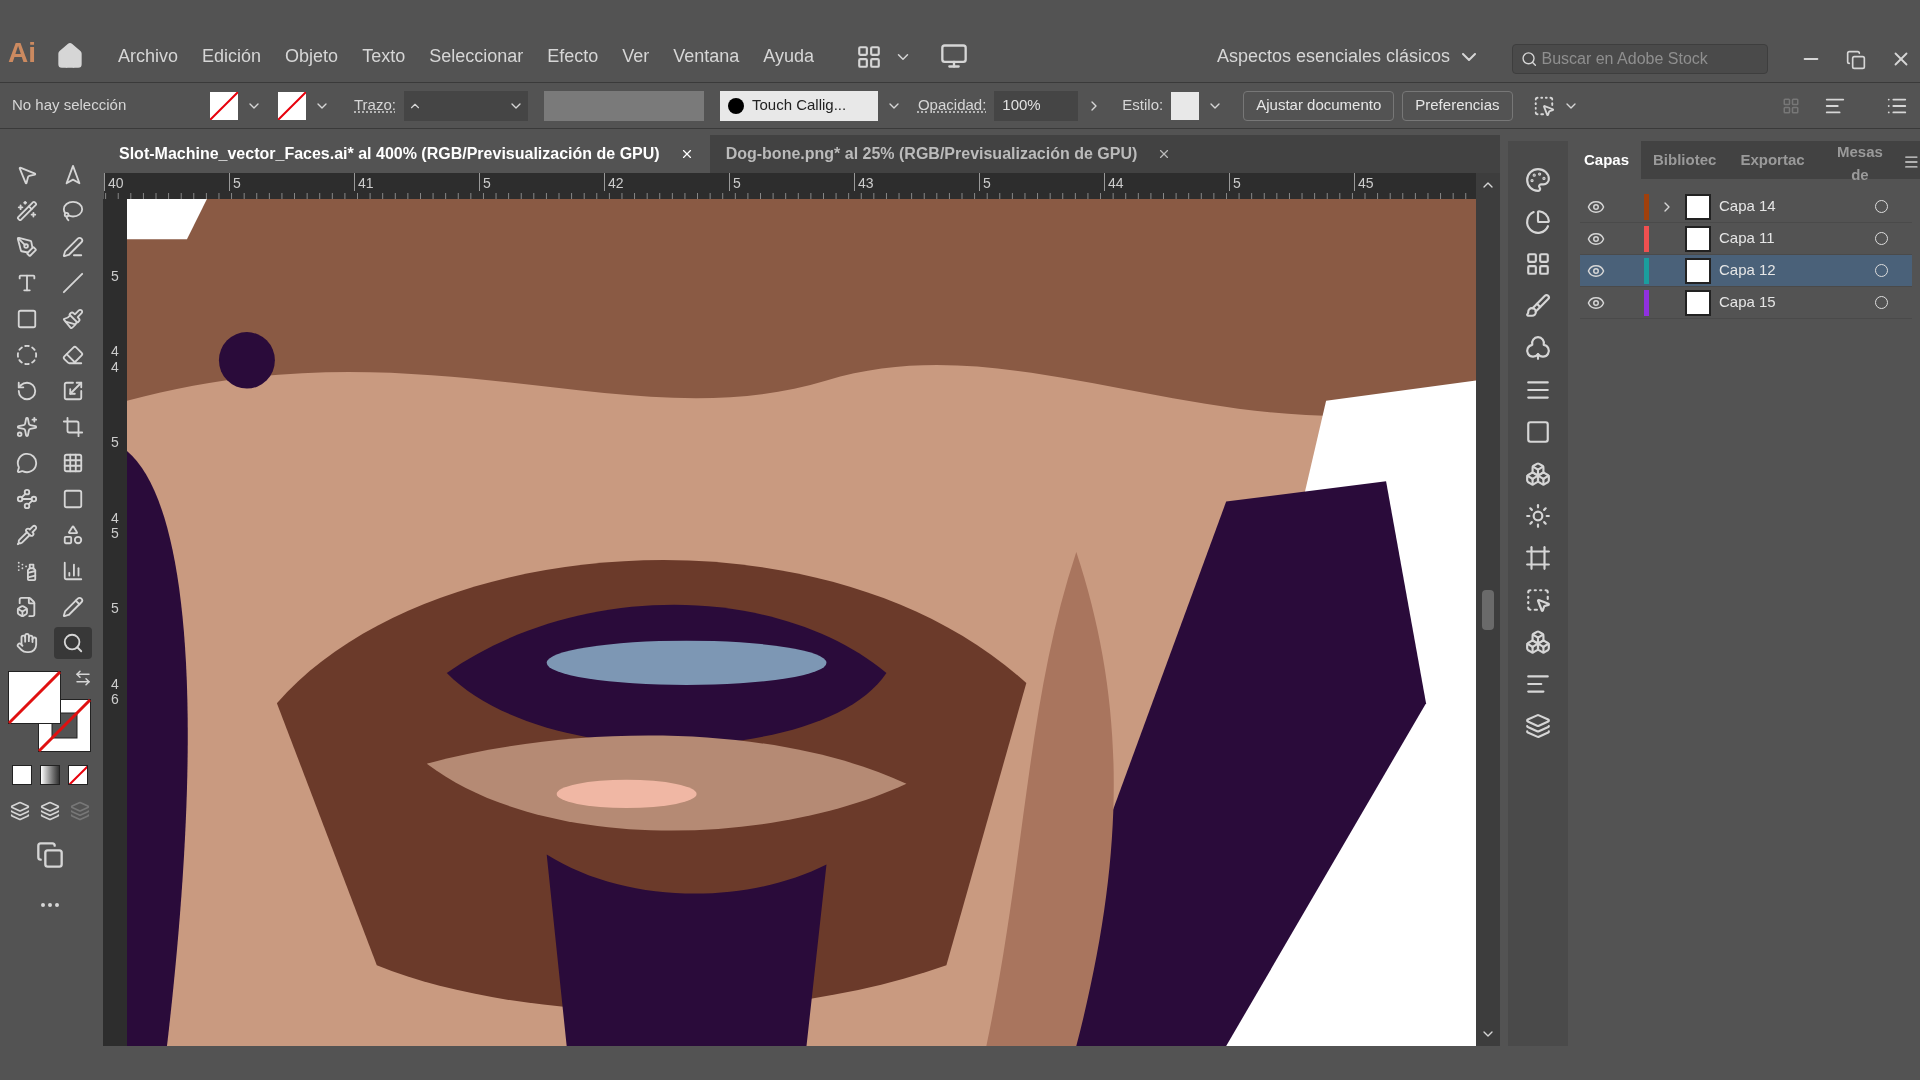 The width and height of the screenshot is (1920, 1080). What do you see at coordinates (1650, 59) in the screenshot?
I see `search-input: Buscar en Adobe Stock` at bounding box center [1650, 59].